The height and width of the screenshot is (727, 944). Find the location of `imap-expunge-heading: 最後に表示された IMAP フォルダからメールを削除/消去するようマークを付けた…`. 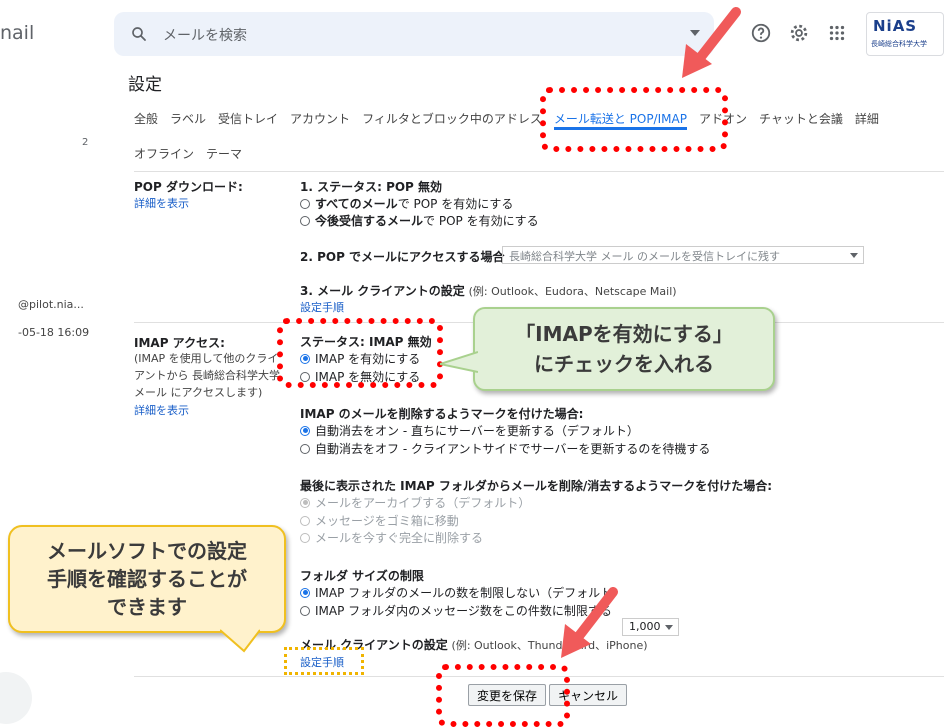

imap-expunge-heading: 最後に表示された IMAP フォルダからメールを削除/消去するようマークを付けた… is located at coordinates (536, 486).